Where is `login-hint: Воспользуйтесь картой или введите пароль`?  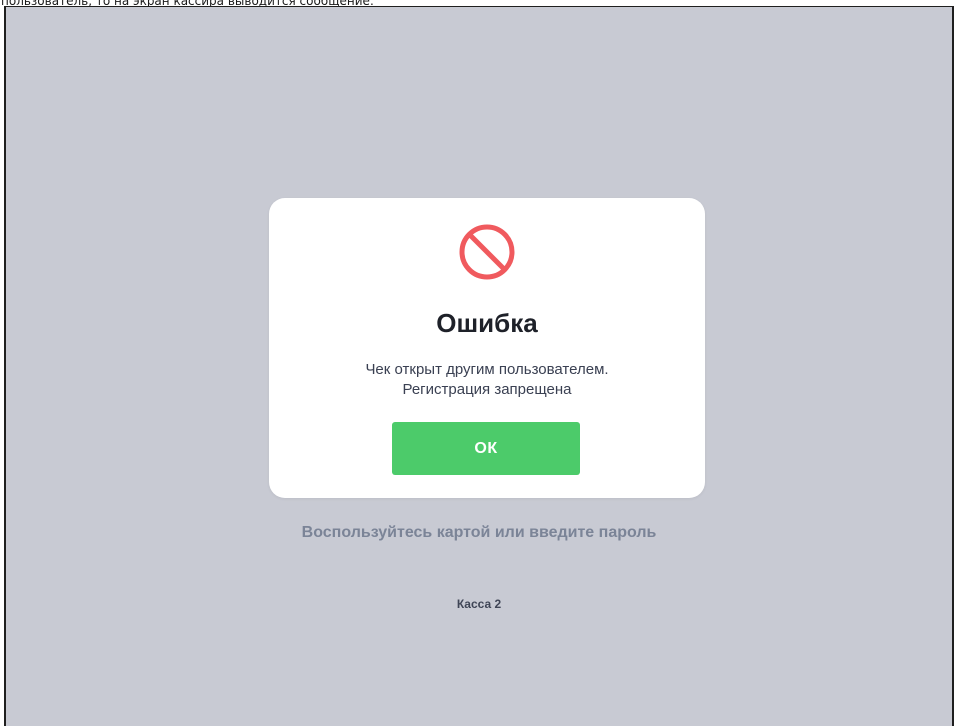
login-hint: Воспользуйтесь картой или введите пароль is located at coordinates (479, 532).